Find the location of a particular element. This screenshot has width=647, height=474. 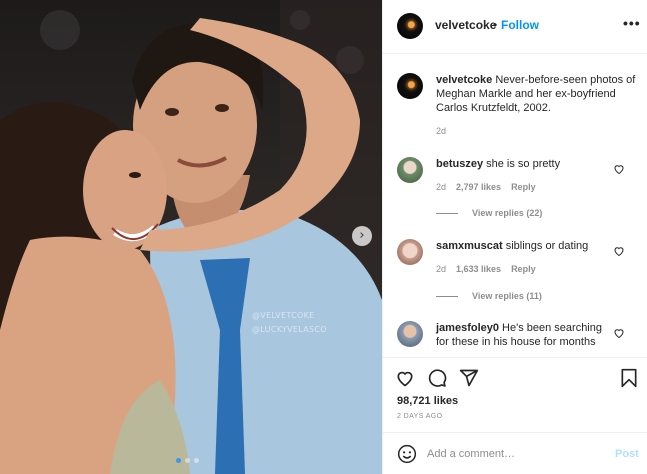

comment-likes: 2,797 likes is located at coordinates (478, 187).